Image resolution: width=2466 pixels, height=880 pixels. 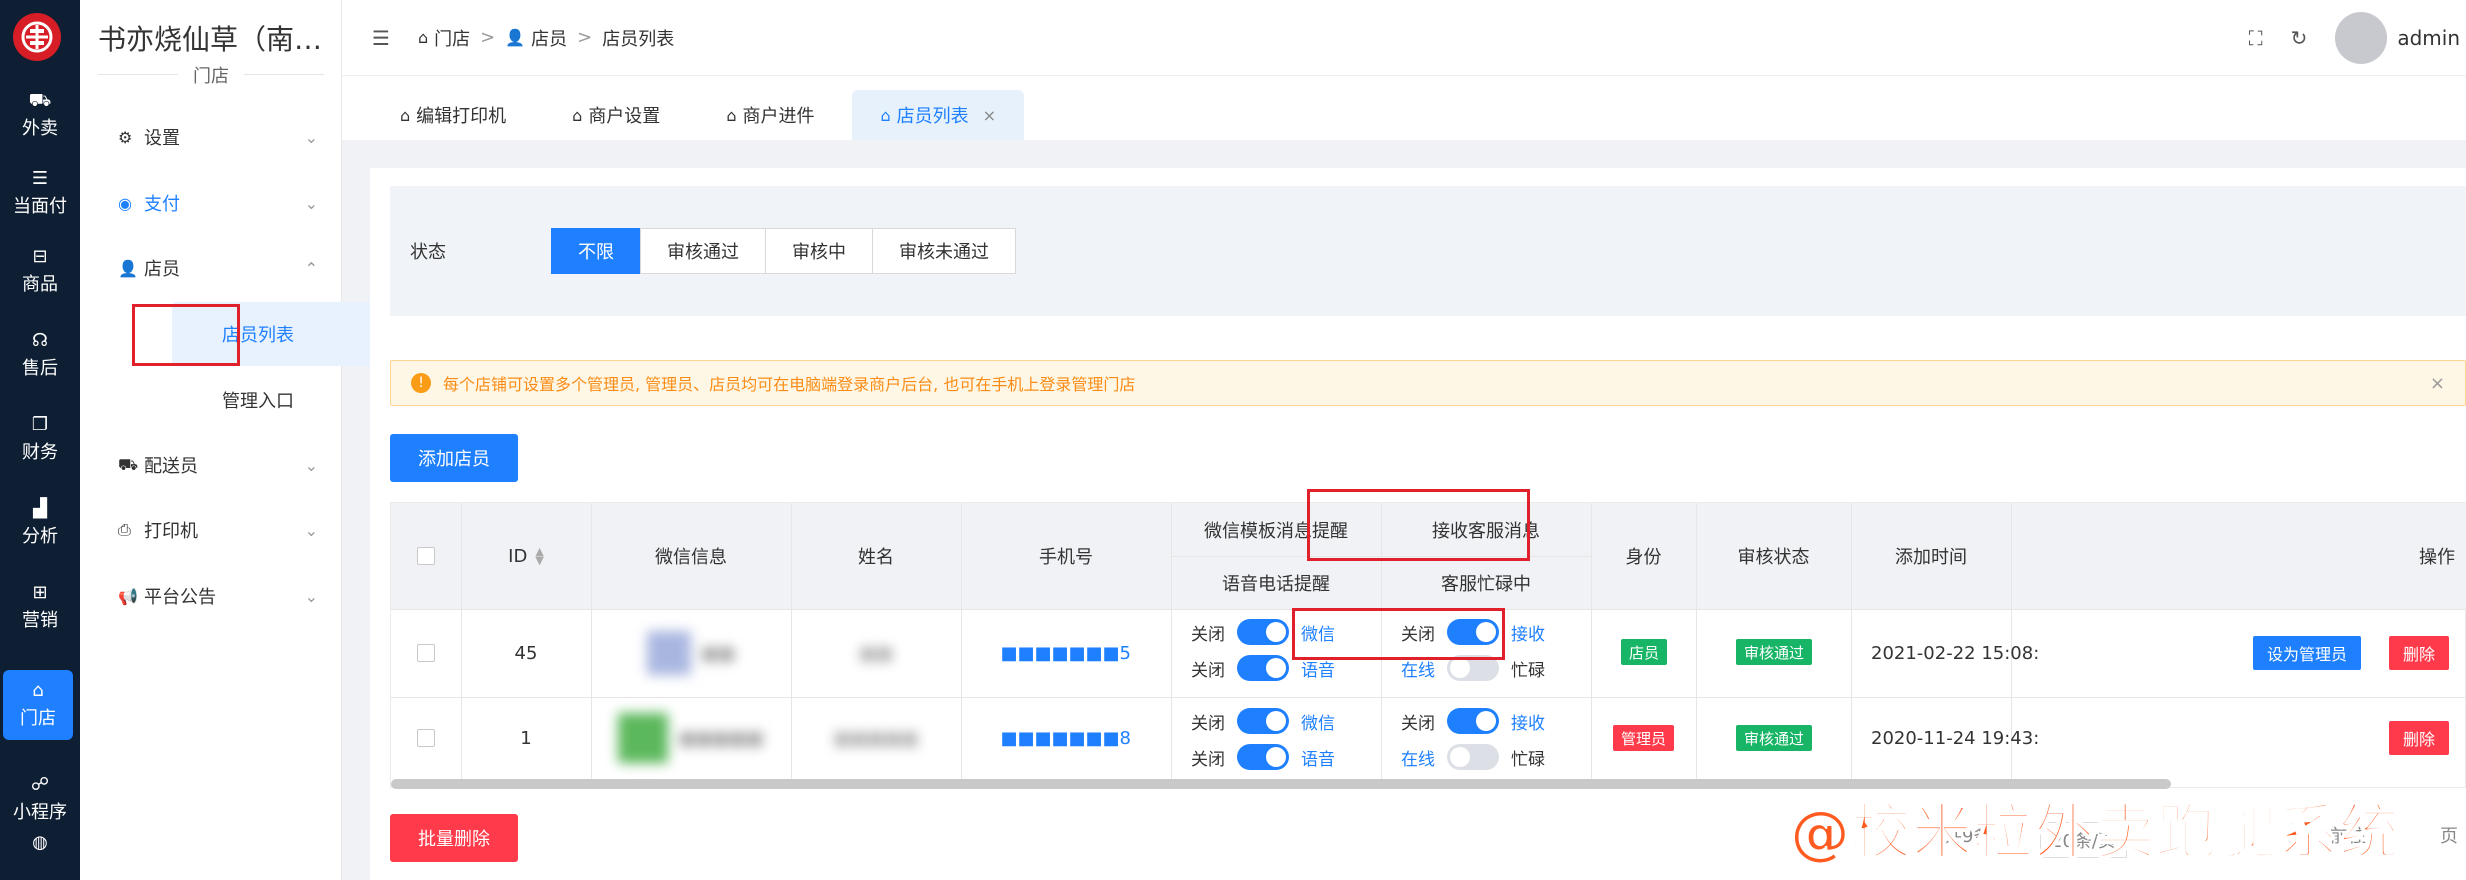 What do you see at coordinates (218, 596) in the screenshot?
I see `menu-item-announcement: 📢 平台公告 ⌄` at bounding box center [218, 596].